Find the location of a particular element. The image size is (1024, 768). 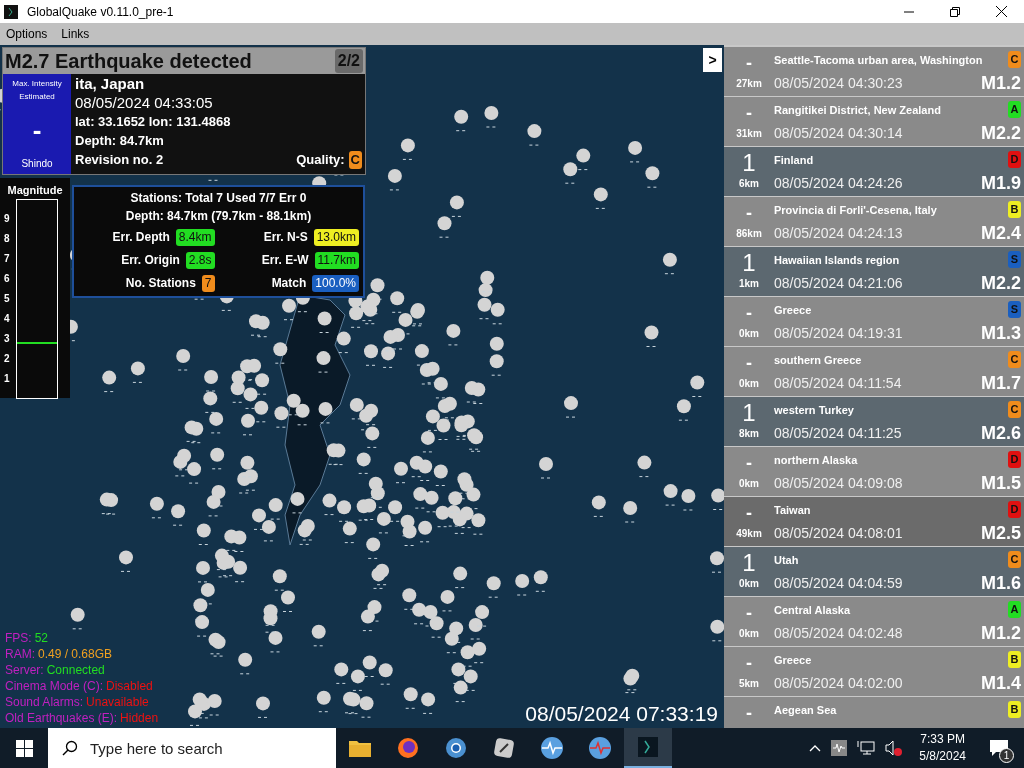

waveform-icon is located at coordinates (839, 748).